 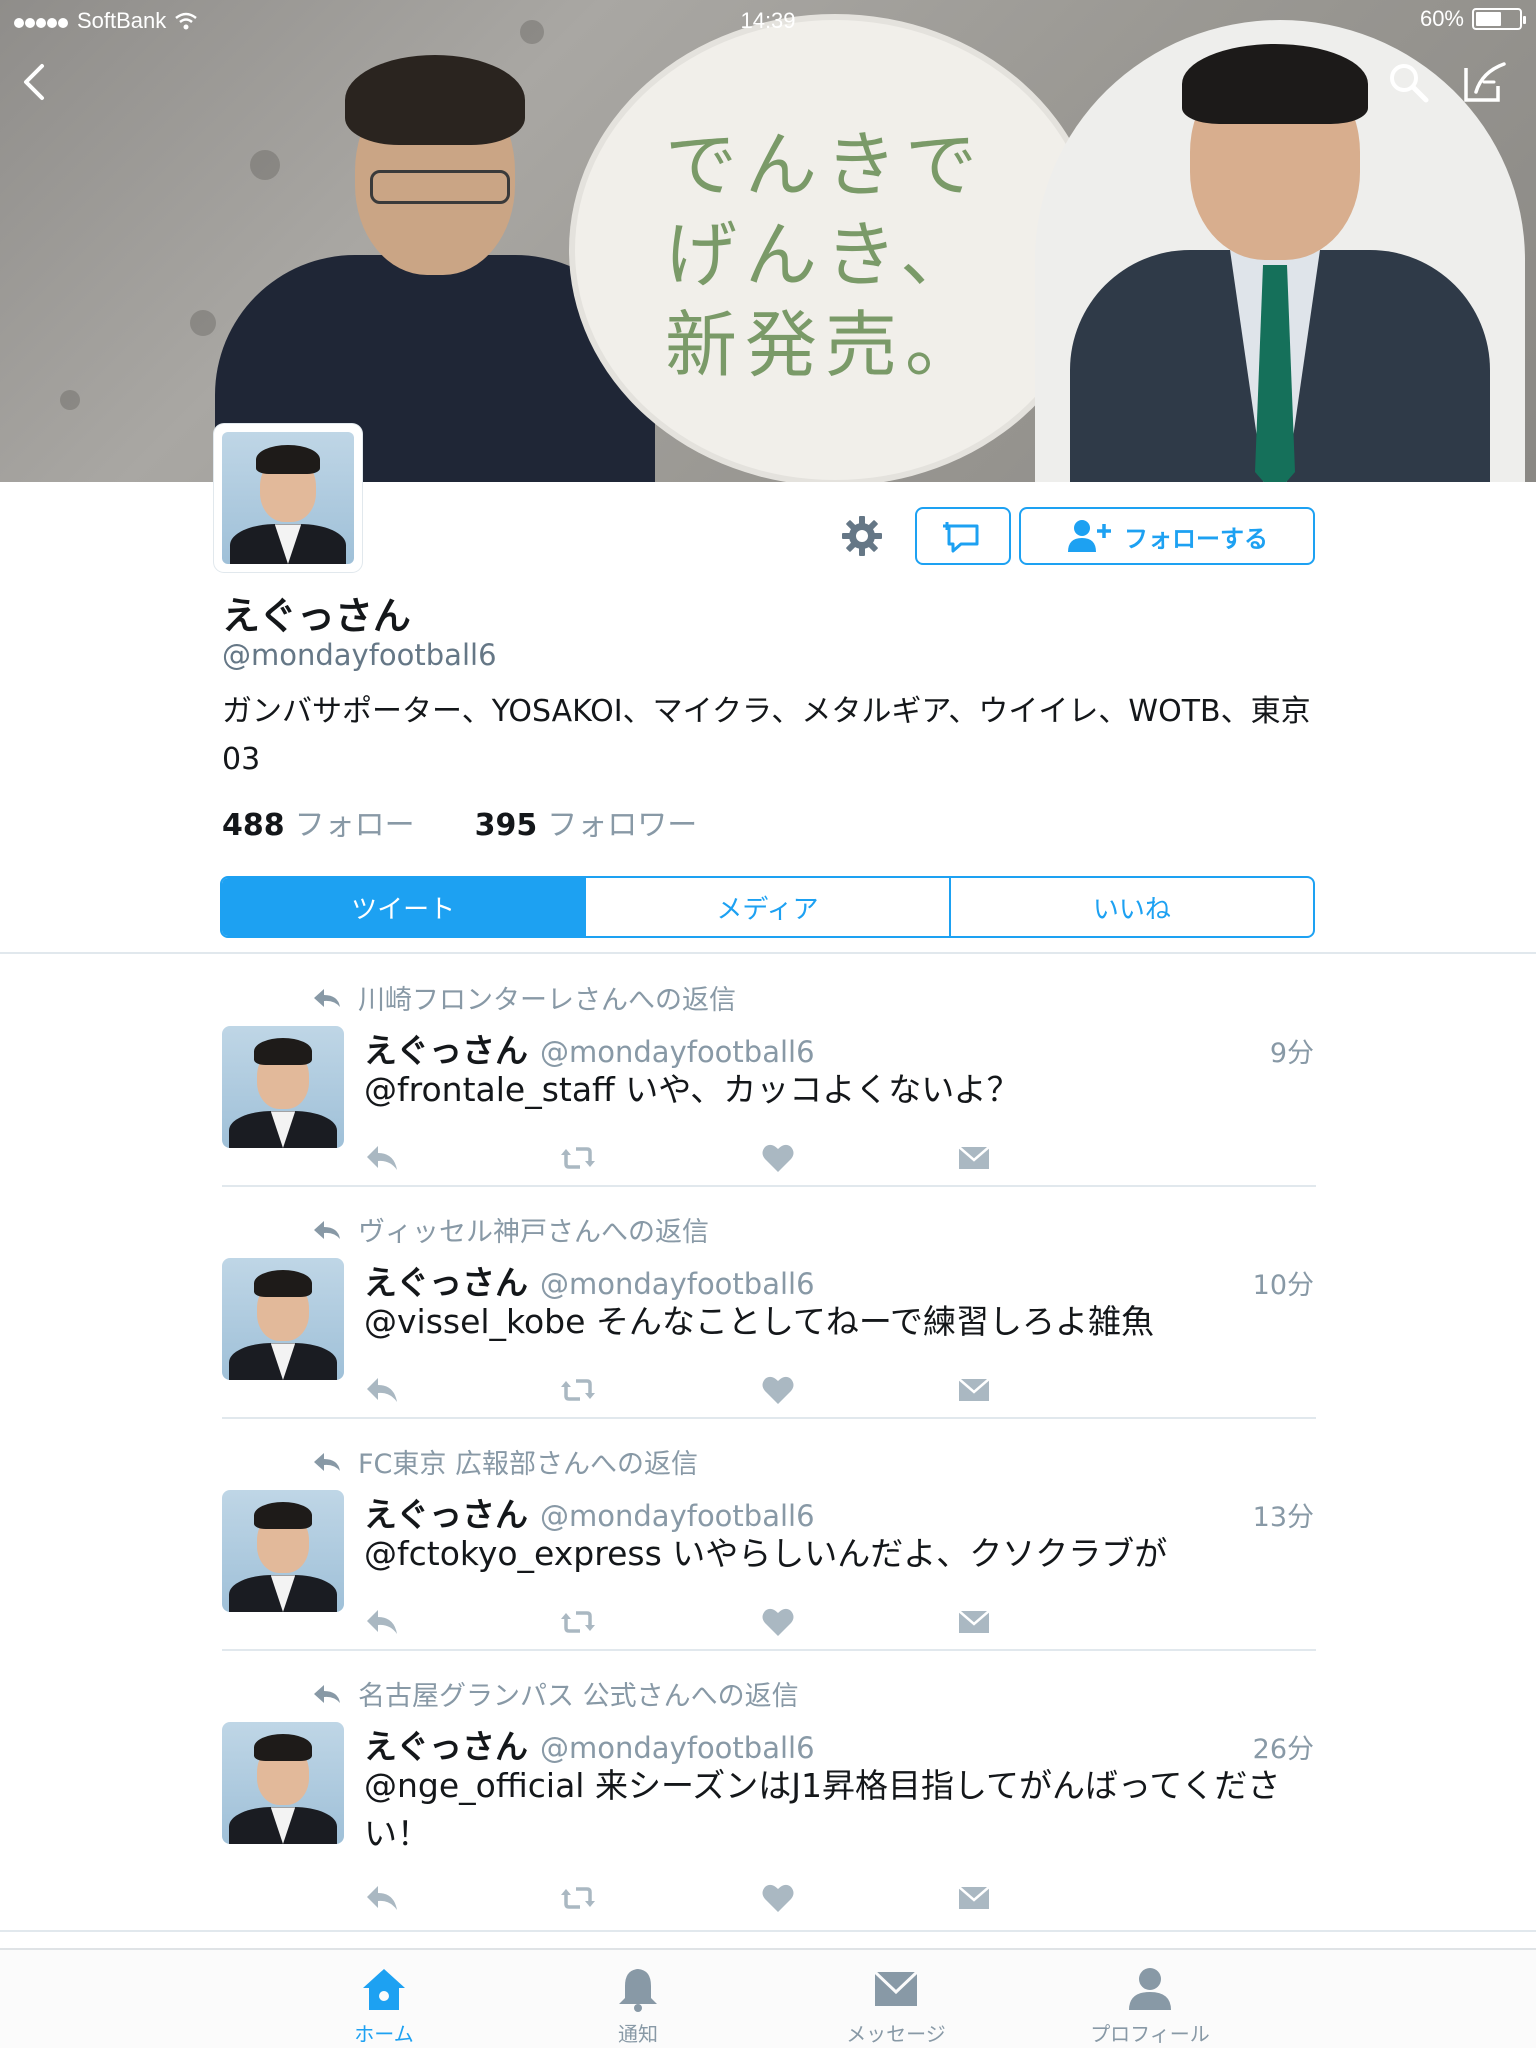 I want to click on tab-notifications: 通知, so click(x=638, y=2006).